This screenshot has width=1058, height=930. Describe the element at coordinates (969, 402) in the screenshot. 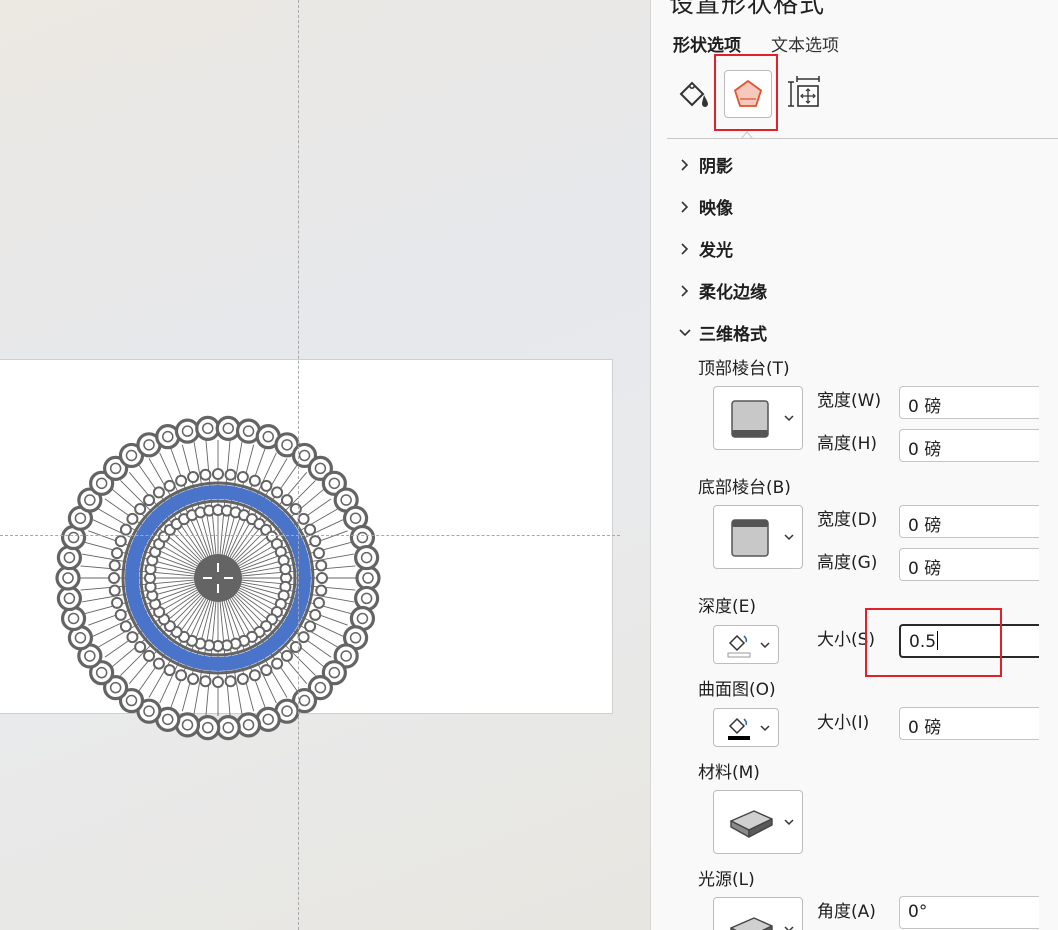

I see `top-bevel-width-input: 0 磅` at that location.